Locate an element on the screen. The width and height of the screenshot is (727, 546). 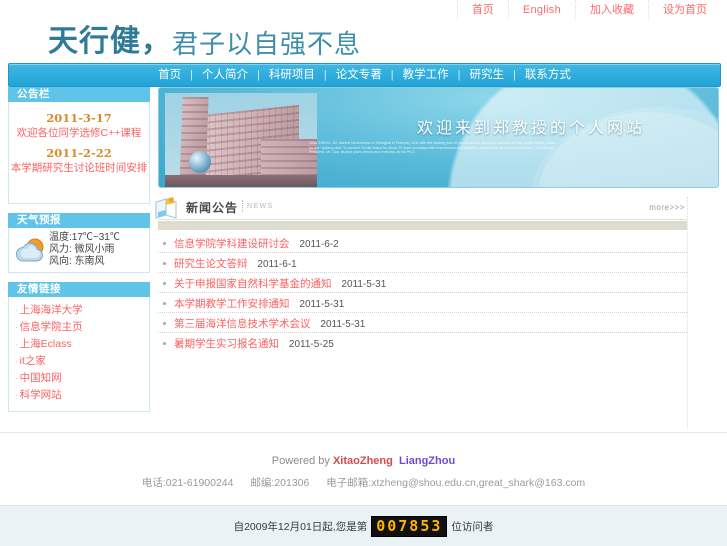
nav-item-home: 首页 is located at coordinates (169, 75).